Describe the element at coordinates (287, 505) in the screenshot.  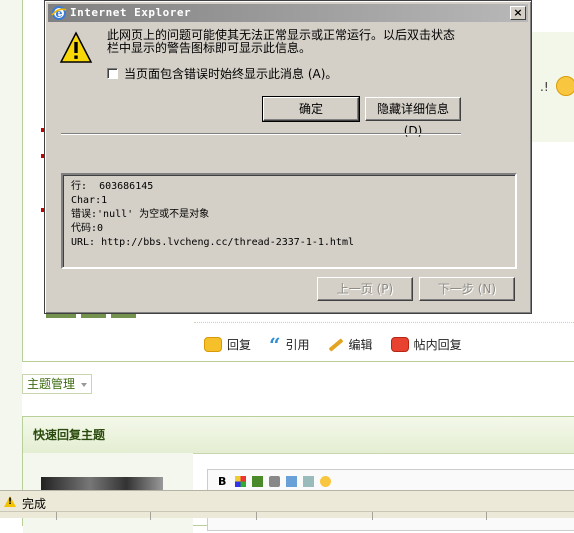
I see `browser-status-bar: 完成` at that location.